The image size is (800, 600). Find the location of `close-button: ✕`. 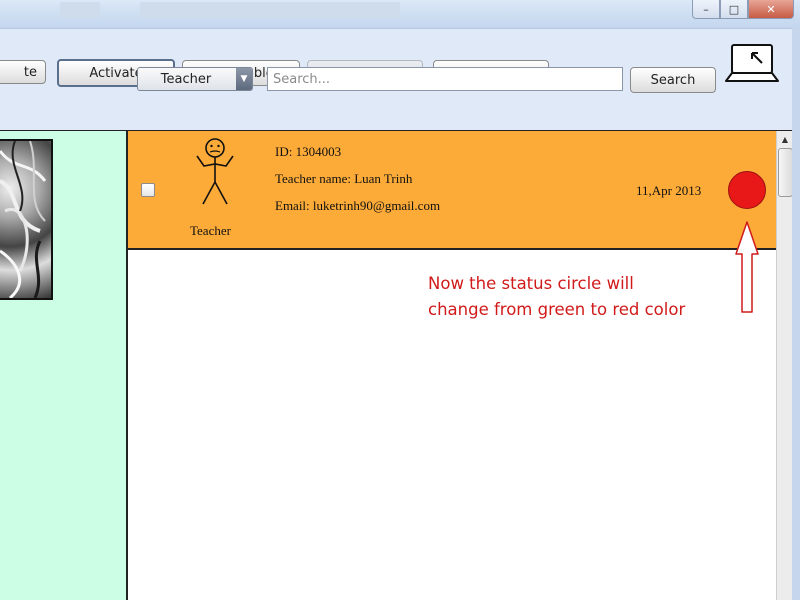

close-button: ✕ is located at coordinates (771, 9).